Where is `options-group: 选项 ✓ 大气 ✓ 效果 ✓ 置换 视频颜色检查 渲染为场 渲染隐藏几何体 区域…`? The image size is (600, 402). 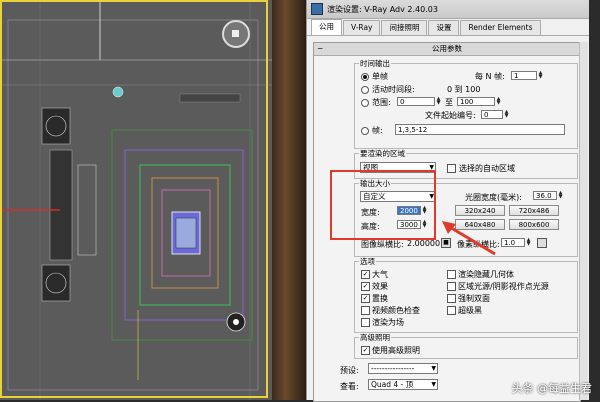 options-group: 选项 ✓ 大气 ✓ 效果 ✓ 置换 视频颜色检查 渲染为场 渲染隐藏几何体 区域… is located at coordinates (466, 295).